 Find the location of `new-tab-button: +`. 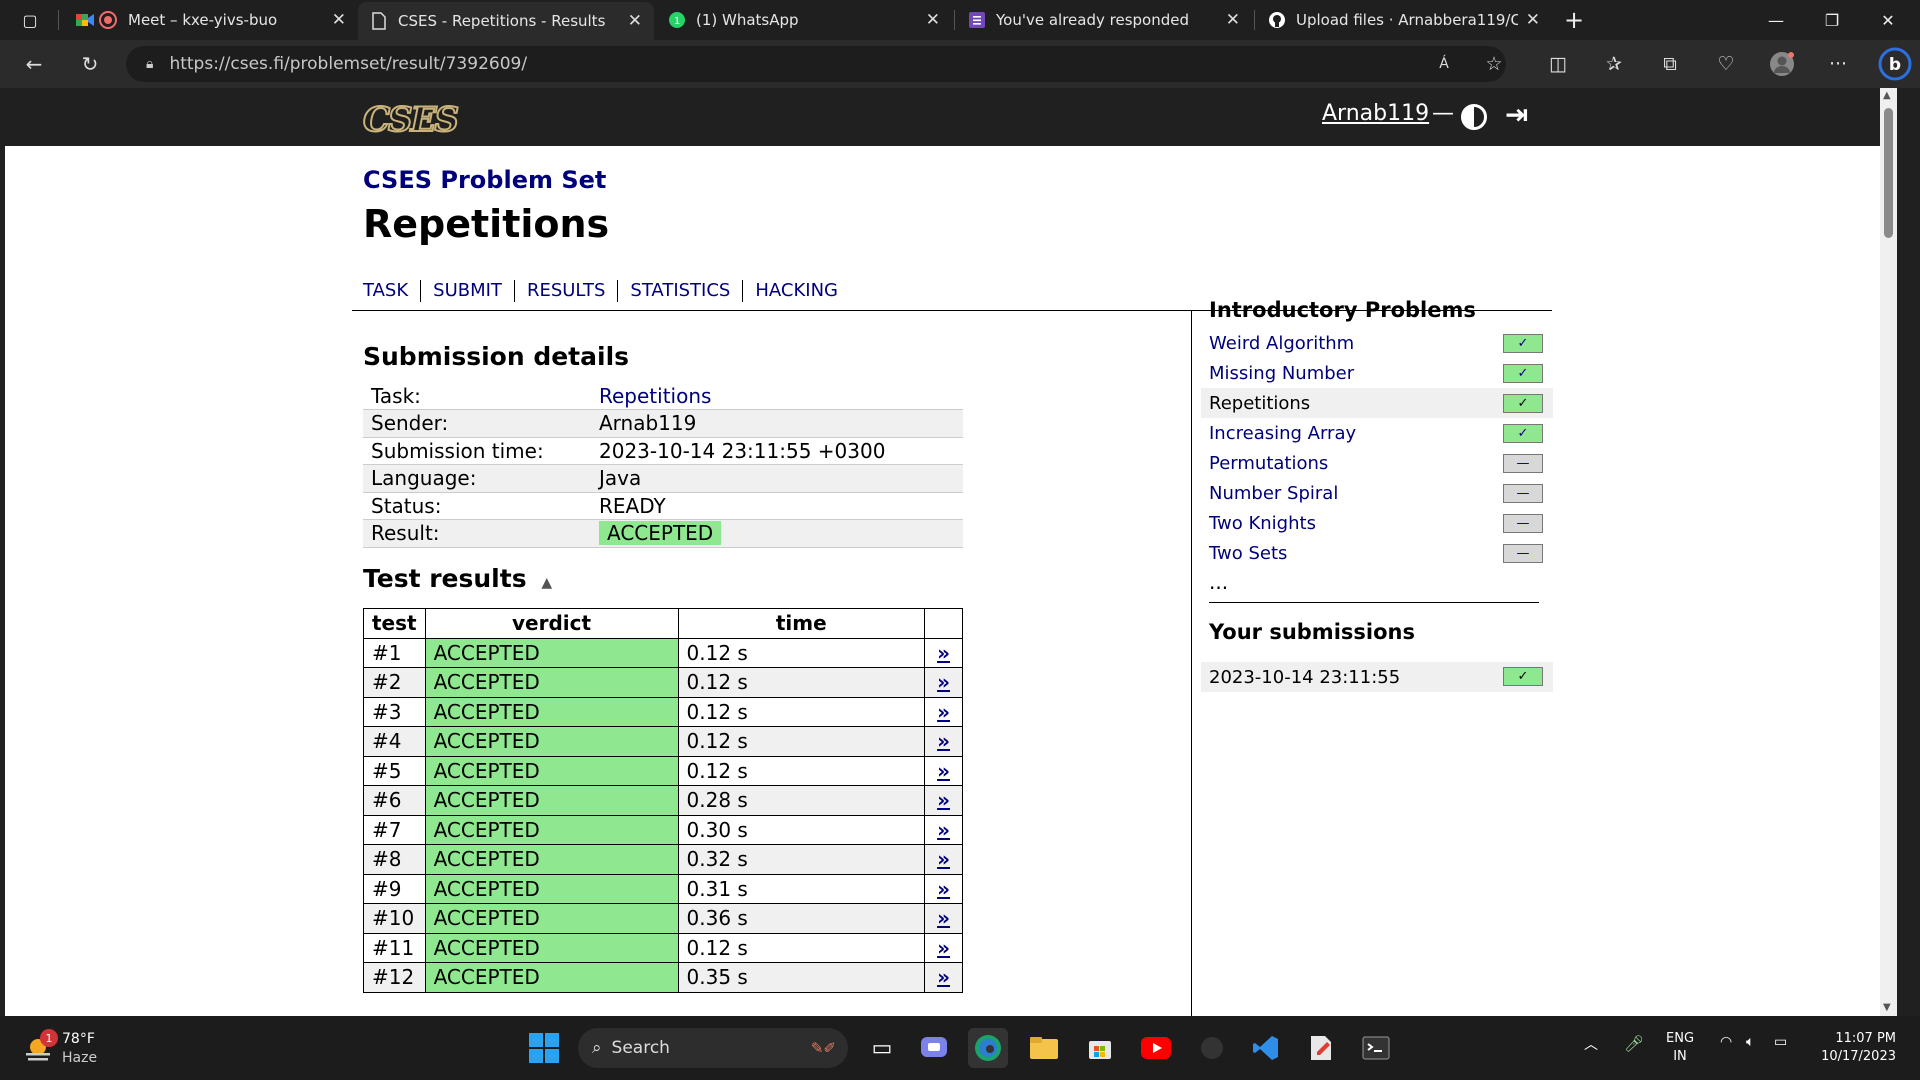

new-tab-button: + is located at coordinates (1574, 20).